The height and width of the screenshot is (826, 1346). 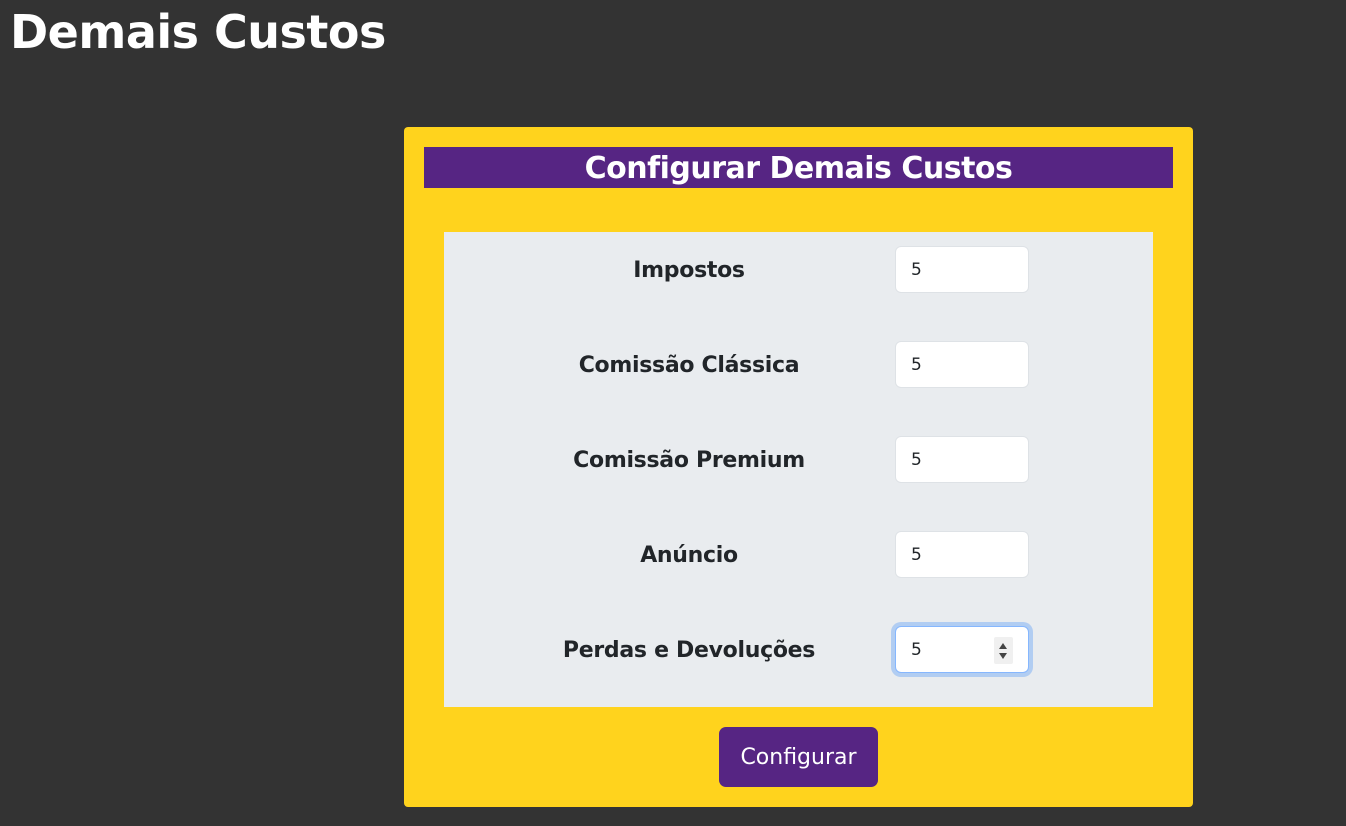 What do you see at coordinates (962, 459) in the screenshot?
I see `comissao-premium-input` at bounding box center [962, 459].